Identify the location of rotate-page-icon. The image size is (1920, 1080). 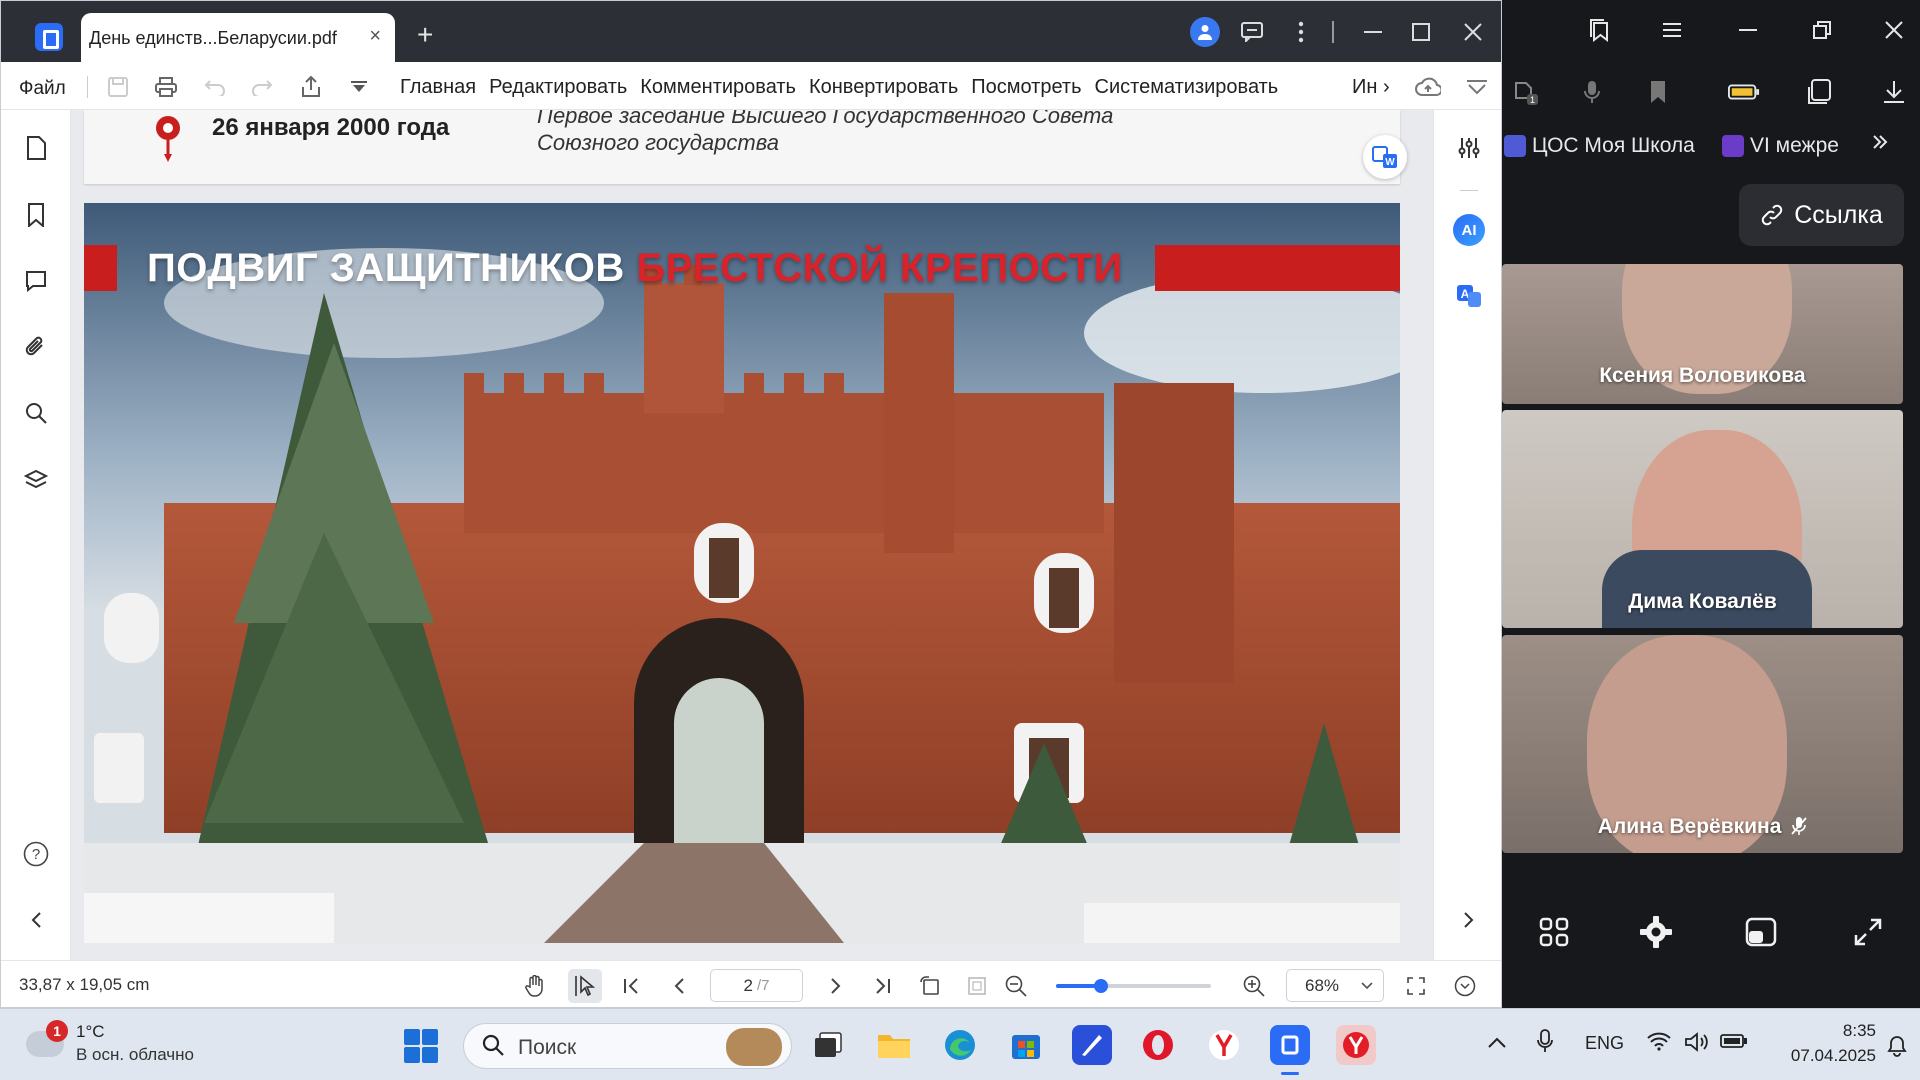
(930, 986).